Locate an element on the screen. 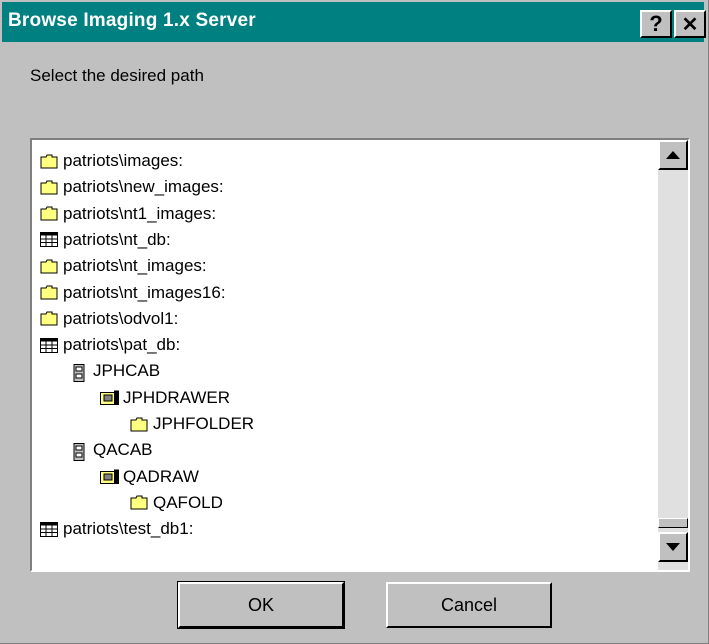 The width and height of the screenshot is (709, 644). tree-item: patriots\images: is located at coordinates (111, 161).